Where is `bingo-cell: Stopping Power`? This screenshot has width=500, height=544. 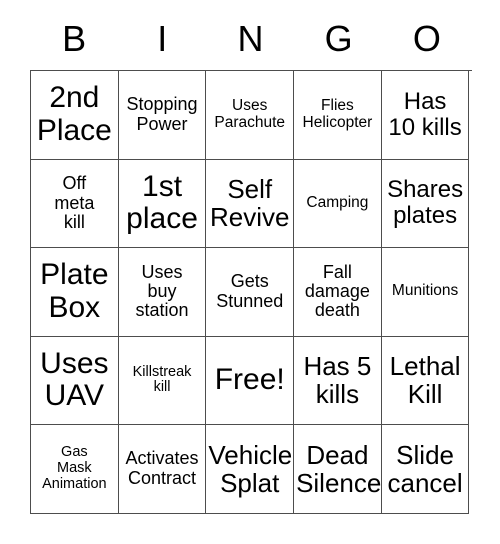 bingo-cell: Stopping Power is located at coordinates (162, 115).